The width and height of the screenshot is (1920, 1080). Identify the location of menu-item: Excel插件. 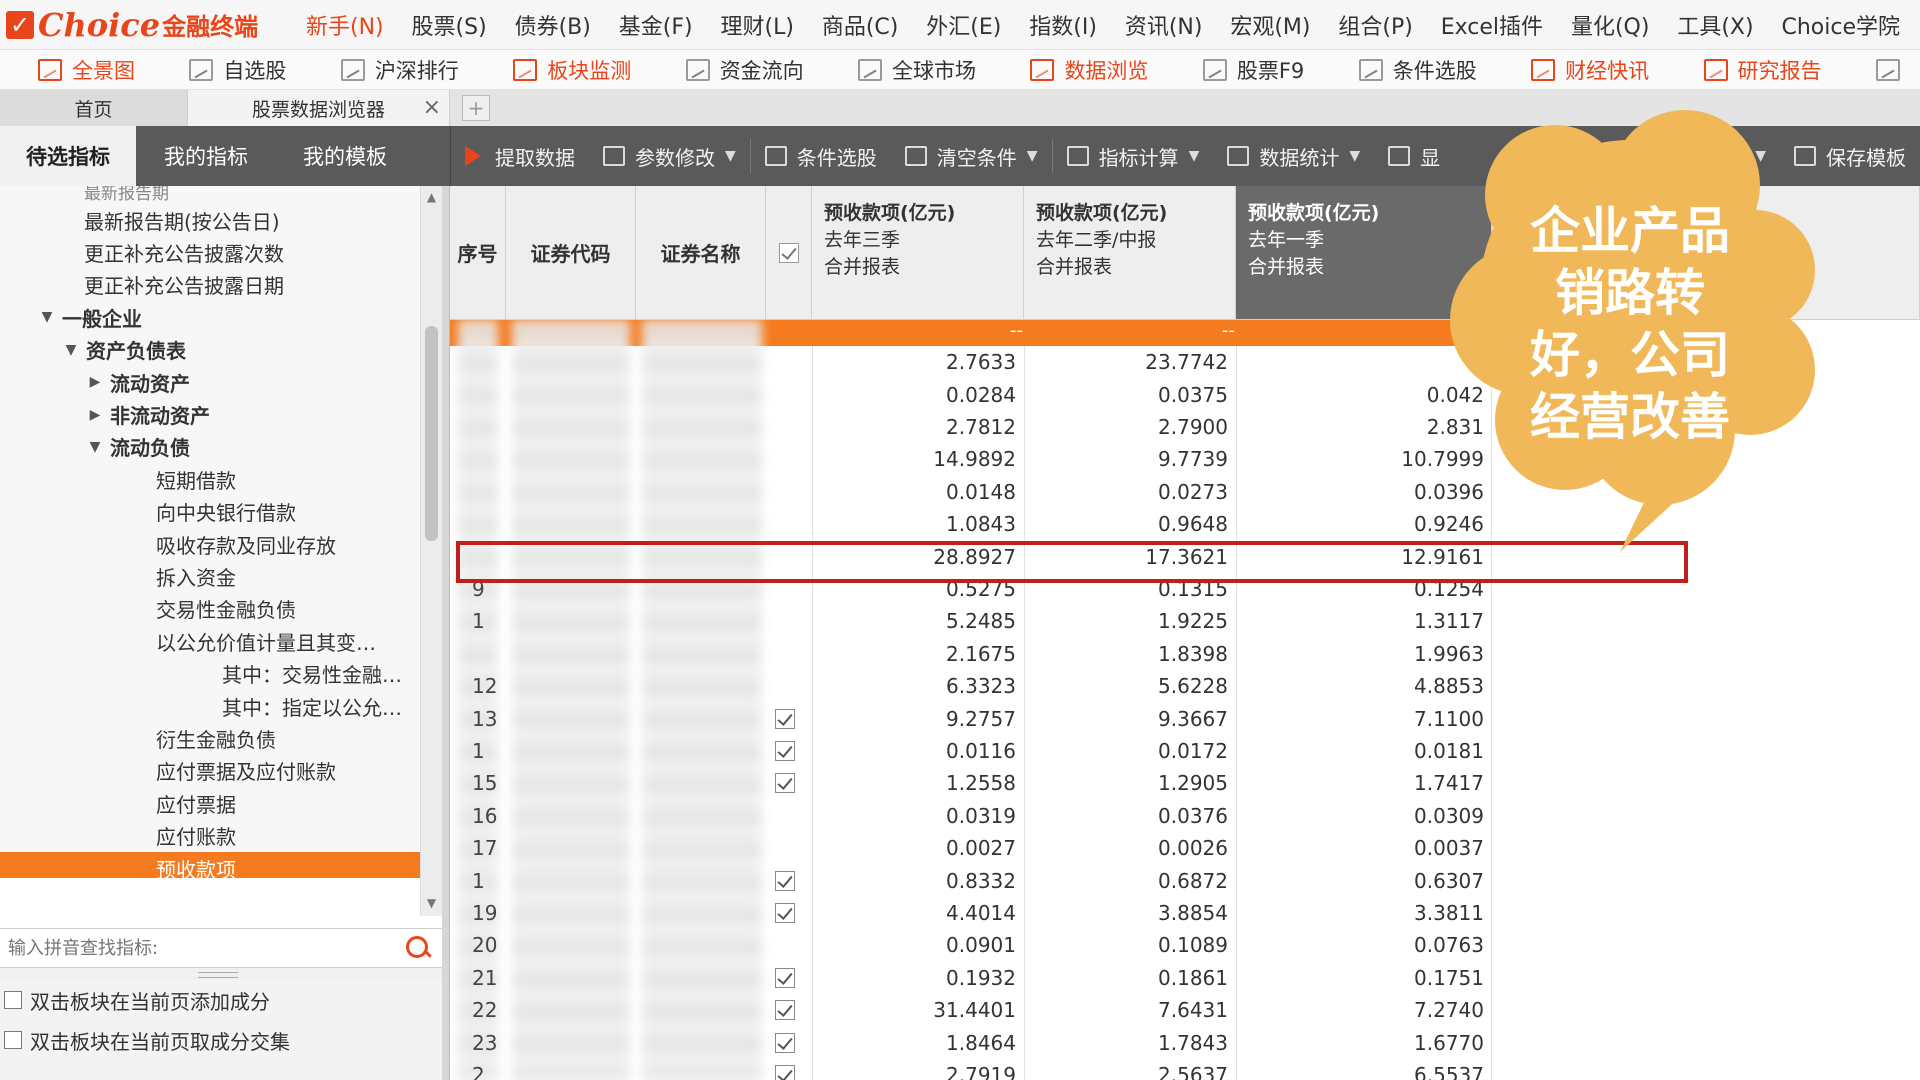
(1492, 25).